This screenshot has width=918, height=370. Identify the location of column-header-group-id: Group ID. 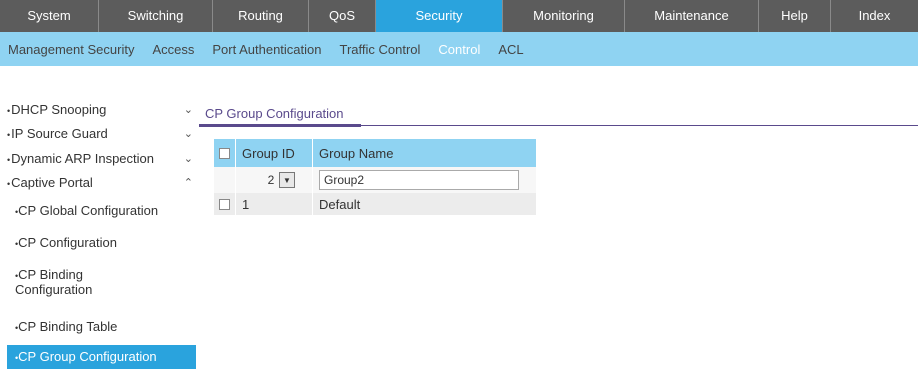
(273, 153).